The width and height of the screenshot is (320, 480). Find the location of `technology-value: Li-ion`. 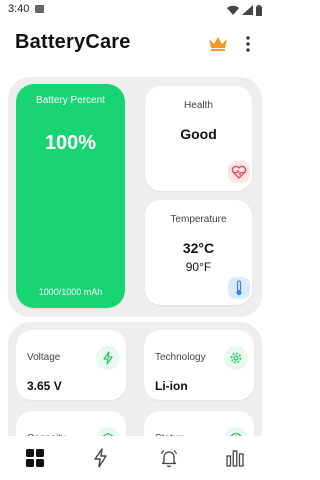

technology-value: Li-ion is located at coordinates (171, 386).